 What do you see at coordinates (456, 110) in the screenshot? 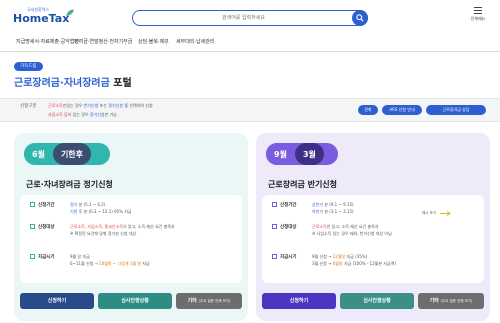
I see `consult-button: 근로장려금 상담` at bounding box center [456, 110].